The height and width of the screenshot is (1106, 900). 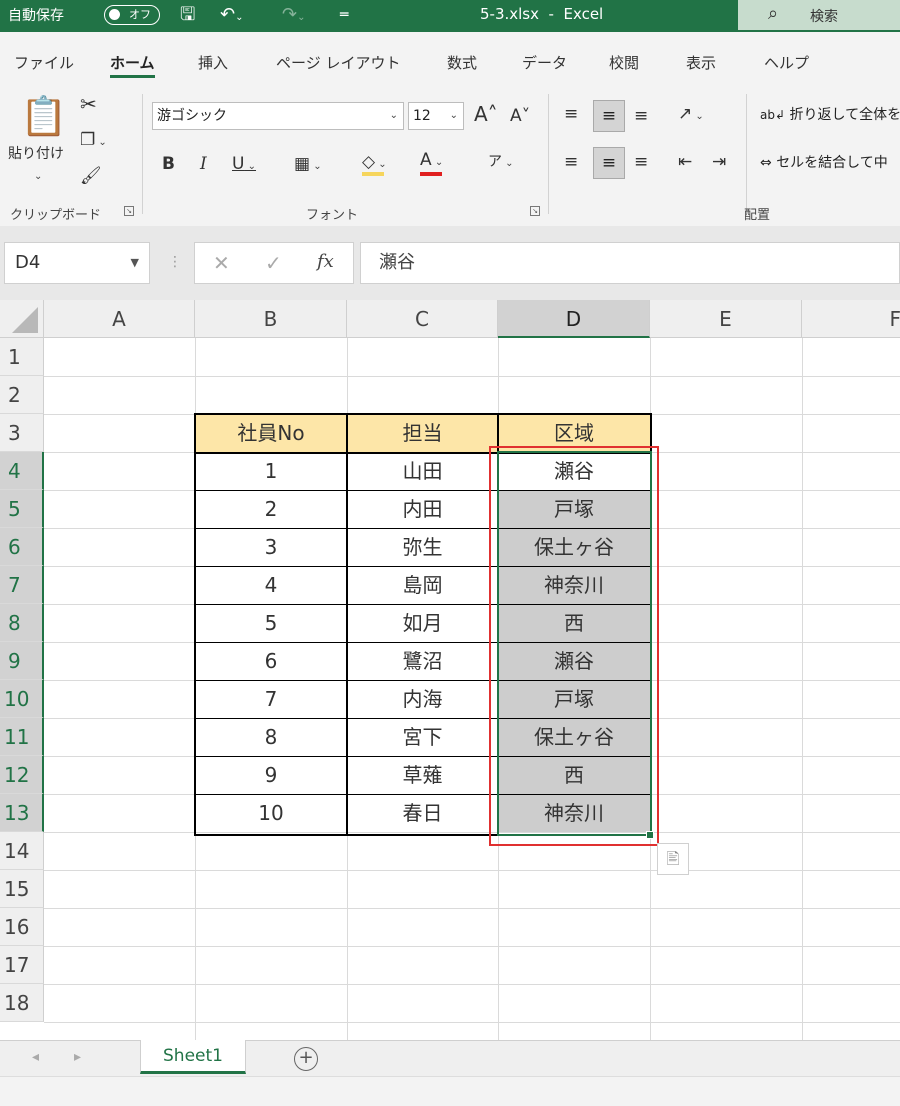 What do you see at coordinates (685, 162) in the screenshot?
I see `decrease-indent-icon: ⇤` at bounding box center [685, 162].